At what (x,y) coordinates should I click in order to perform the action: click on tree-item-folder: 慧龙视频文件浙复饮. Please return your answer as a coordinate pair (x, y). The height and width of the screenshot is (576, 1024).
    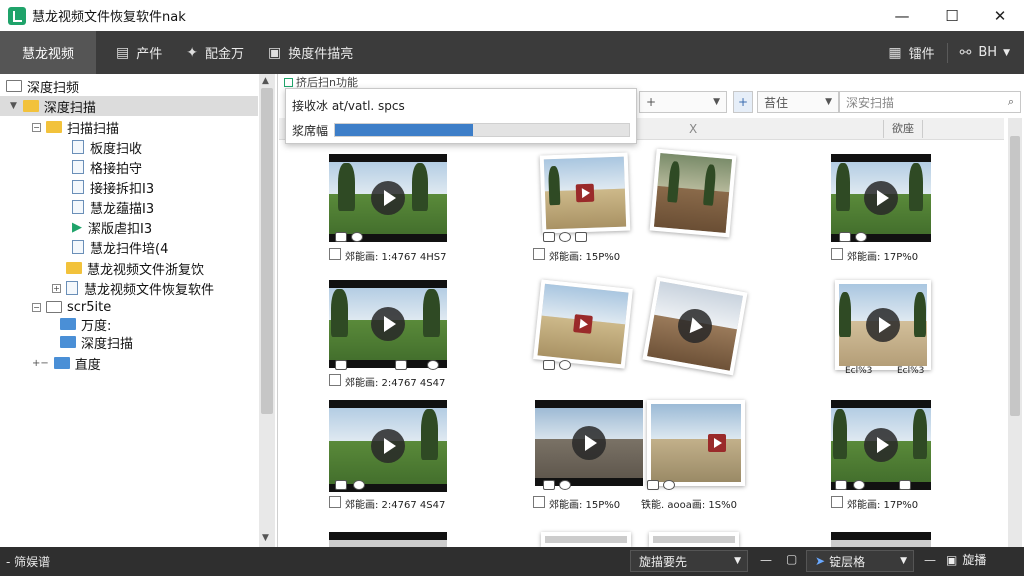
    Looking at the image, I should click on (135, 268).